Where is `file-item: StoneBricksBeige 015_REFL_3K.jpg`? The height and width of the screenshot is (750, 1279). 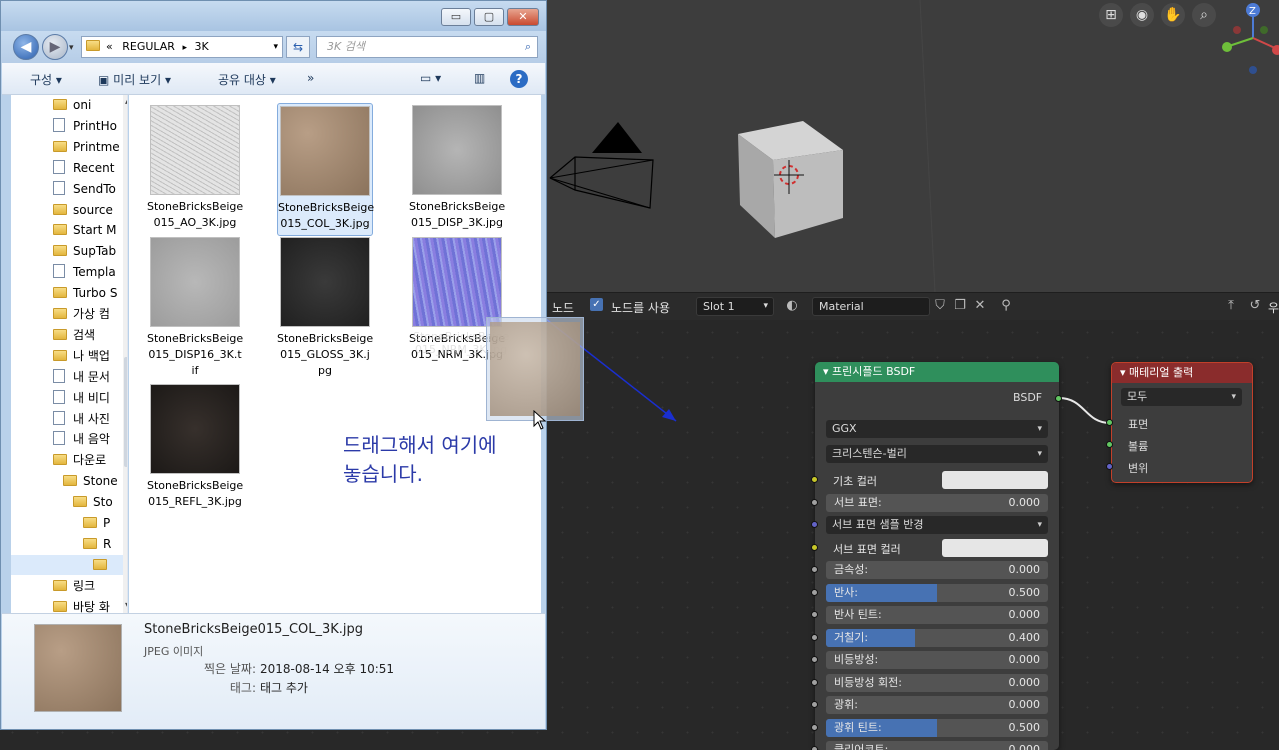 file-item: StoneBricksBeige 015_REFL_3K.jpg is located at coordinates (195, 447).